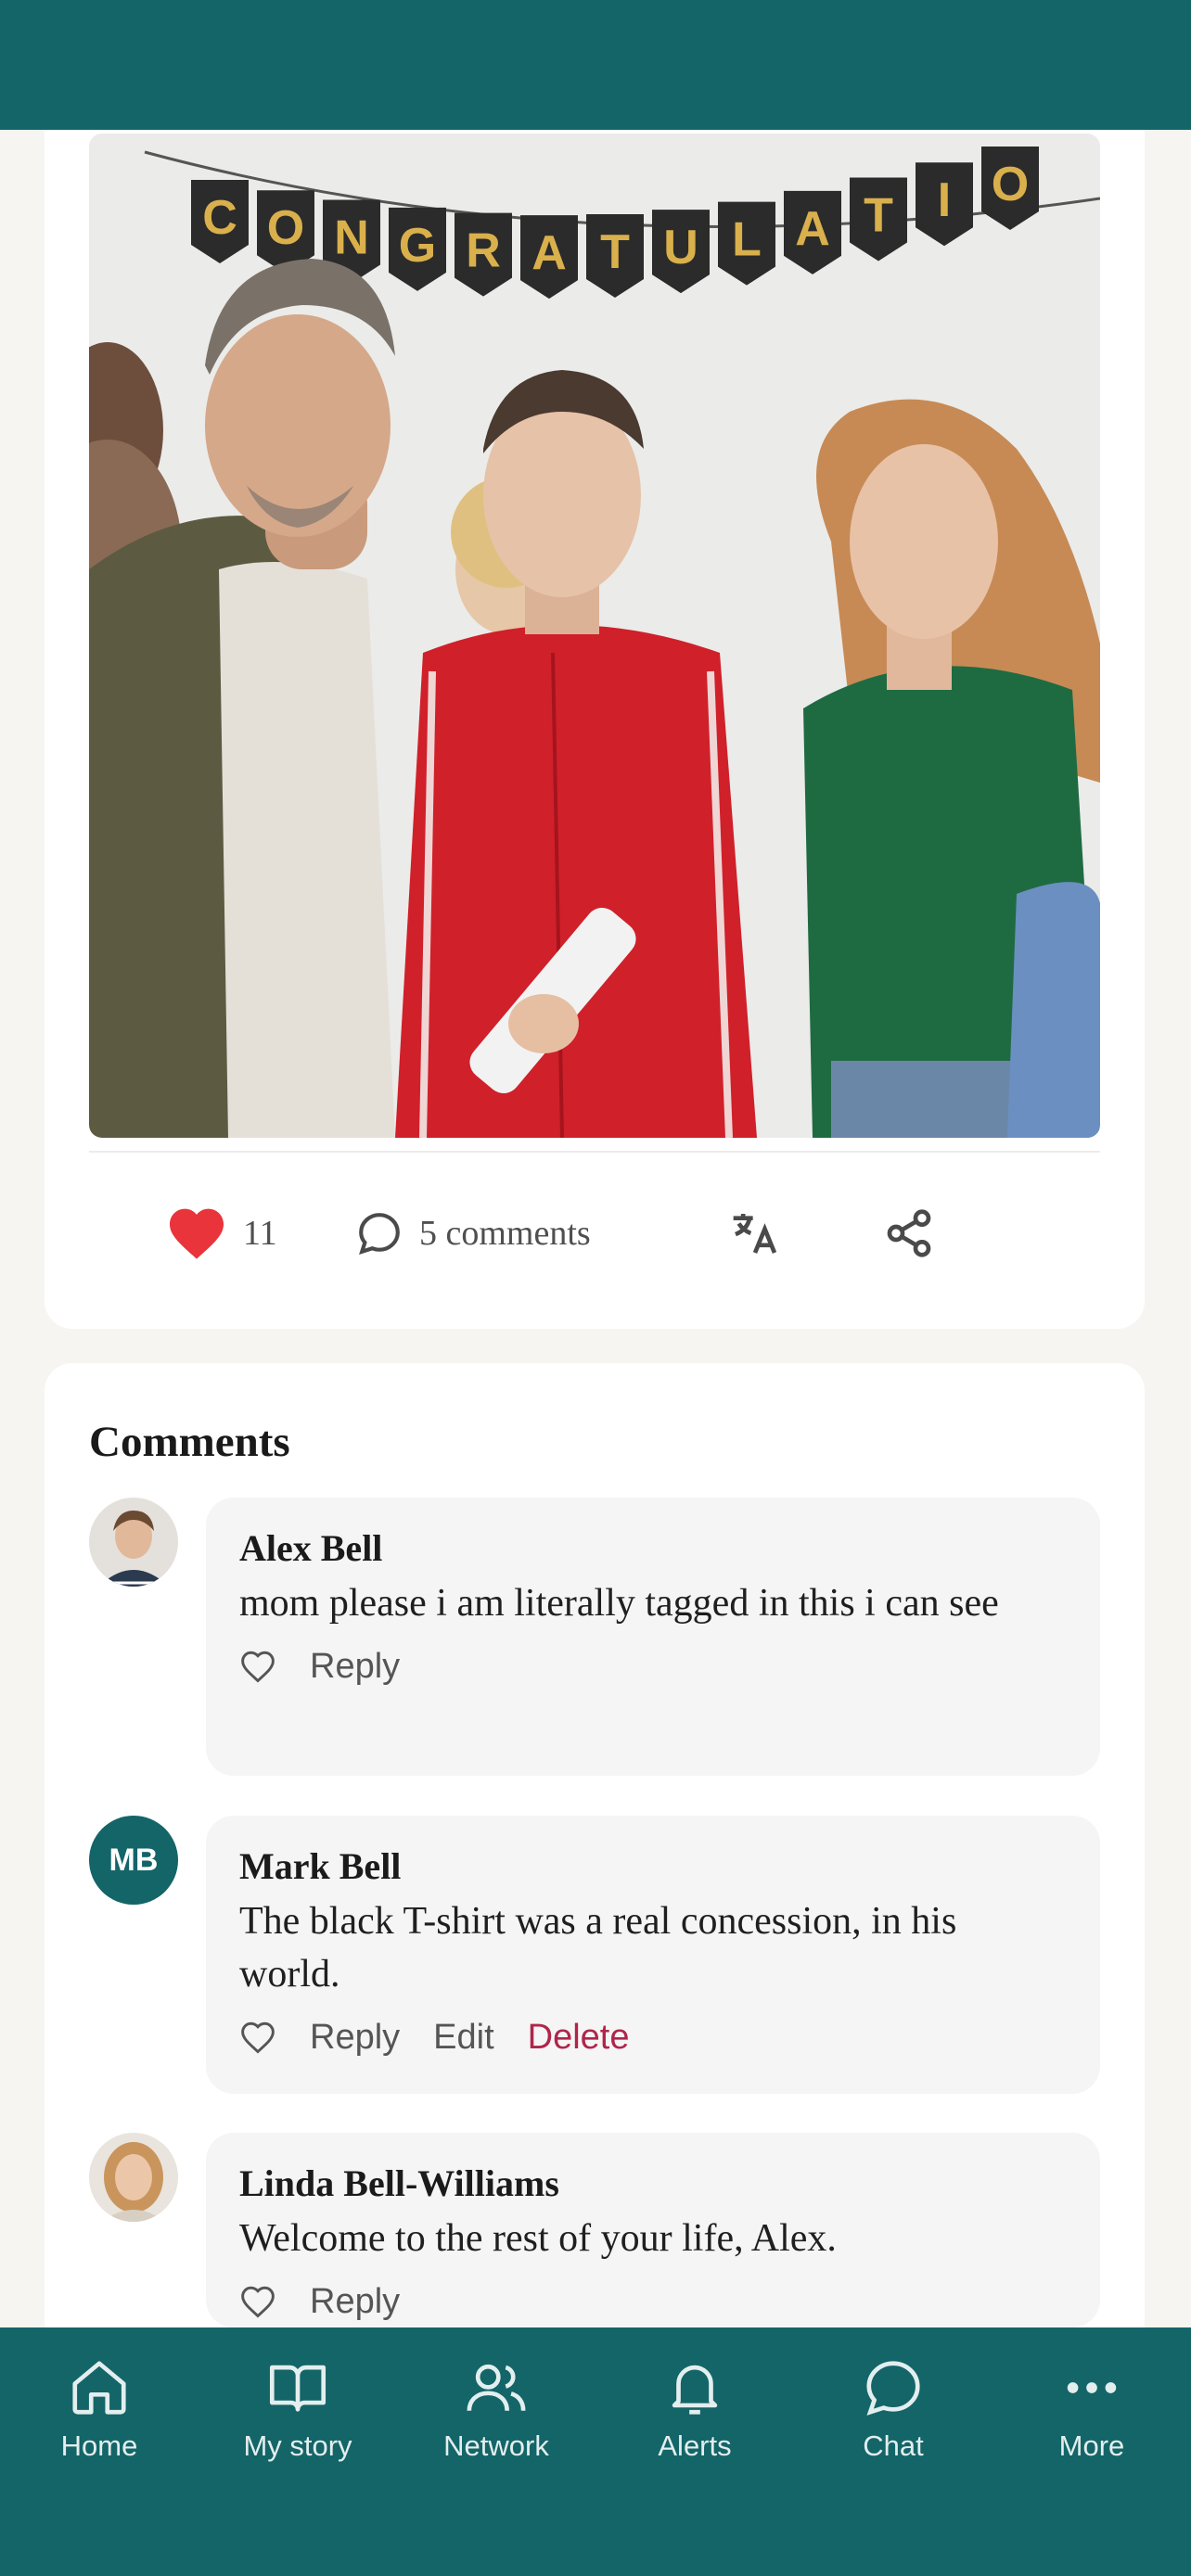 This screenshot has height=2576, width=1191. I want to click on translate-button, so click(755, 1233).